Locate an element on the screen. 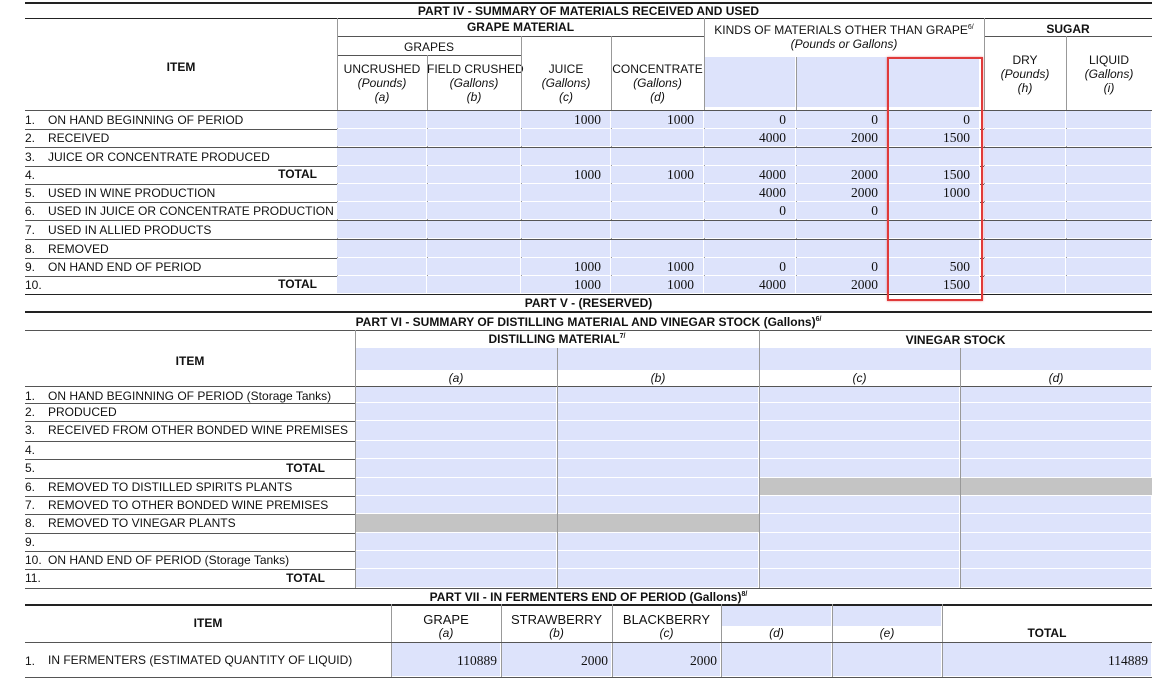 The height and width of the screenshot is (679, 1169). strawb-header-field is located at coordinates (842, 82).